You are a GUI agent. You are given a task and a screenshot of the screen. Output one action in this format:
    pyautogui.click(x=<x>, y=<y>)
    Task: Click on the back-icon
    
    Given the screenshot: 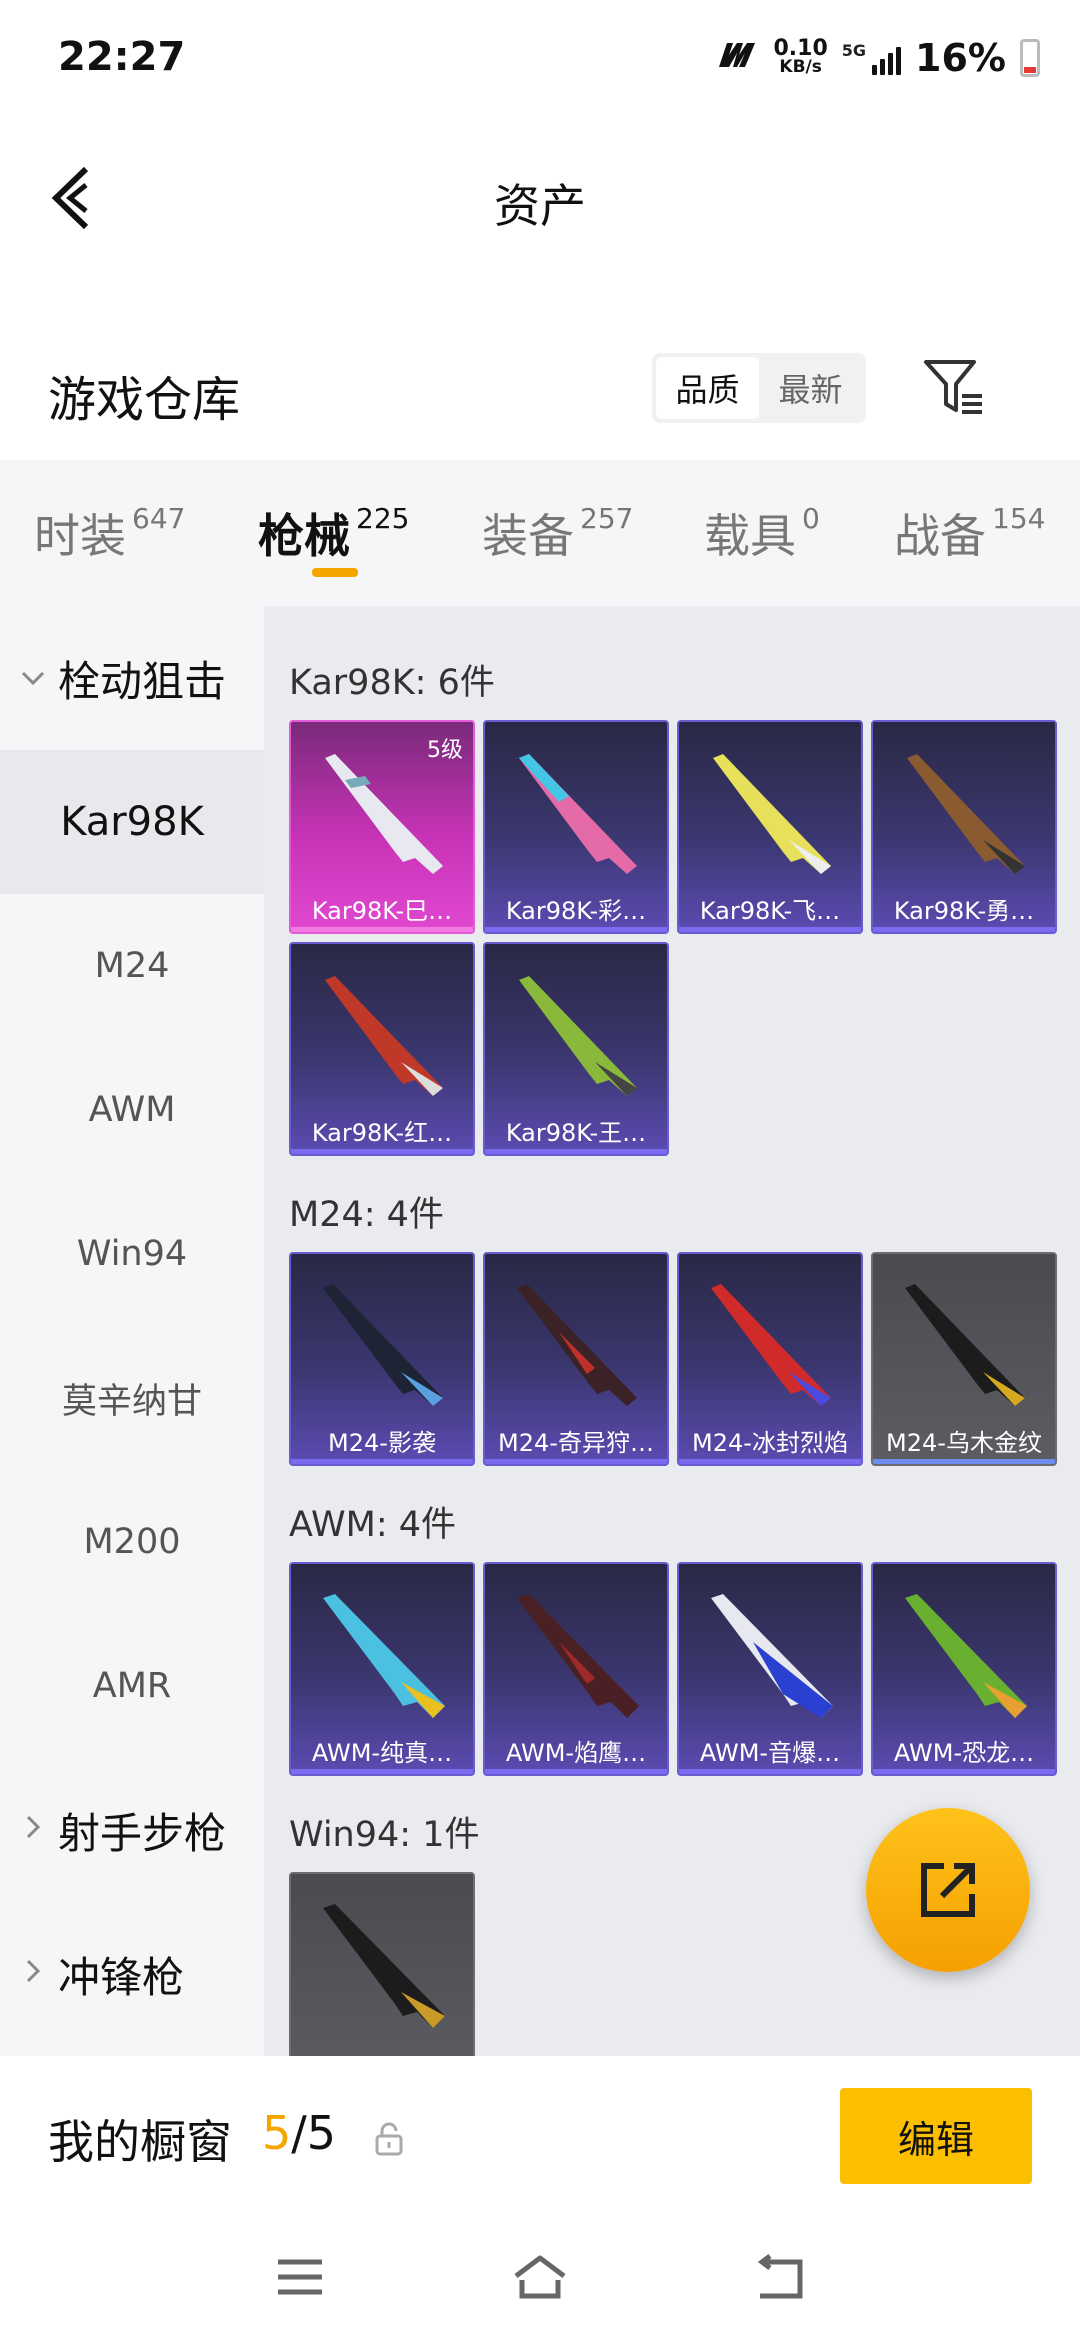 What is the action you would take?
    pyautogui.click(x=780, y=2277)
    